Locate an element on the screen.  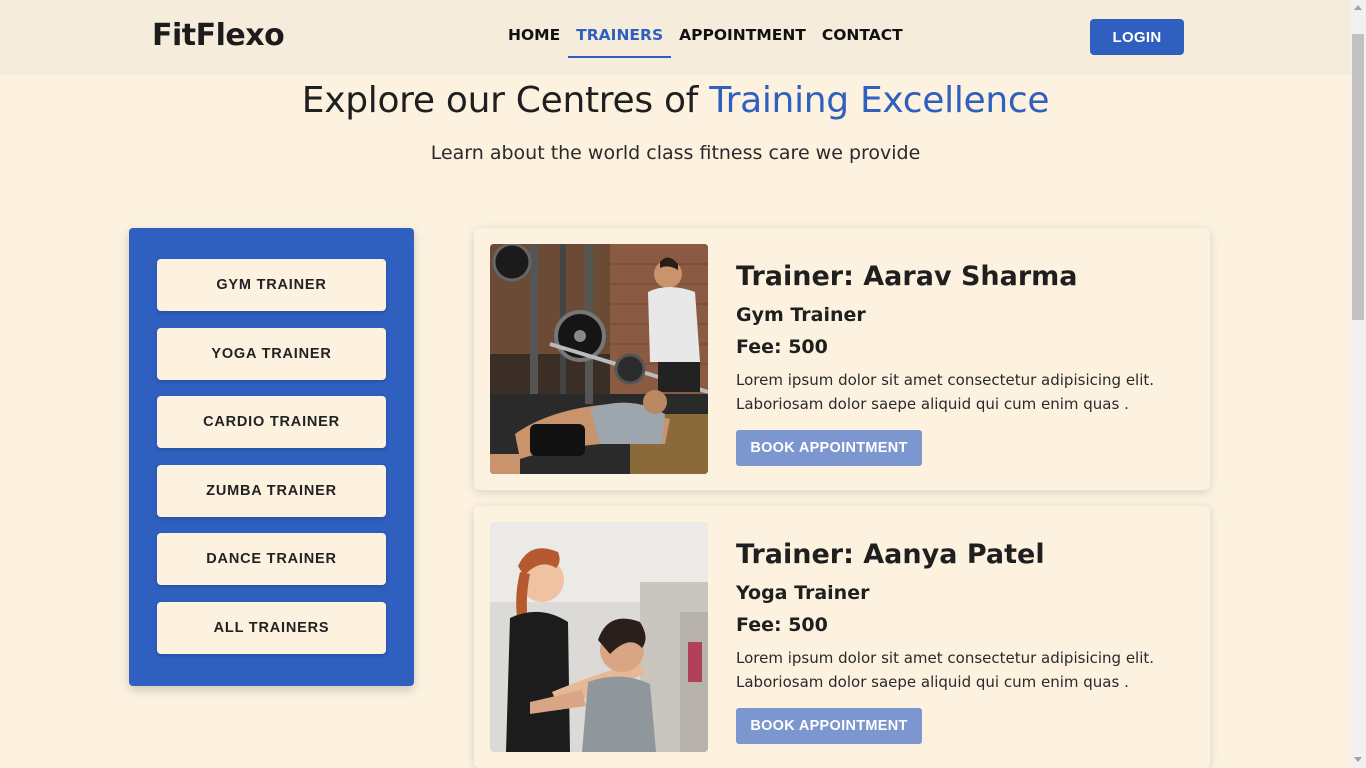
scroll-up-arrow-icon is located at coordinates (1358, 7).